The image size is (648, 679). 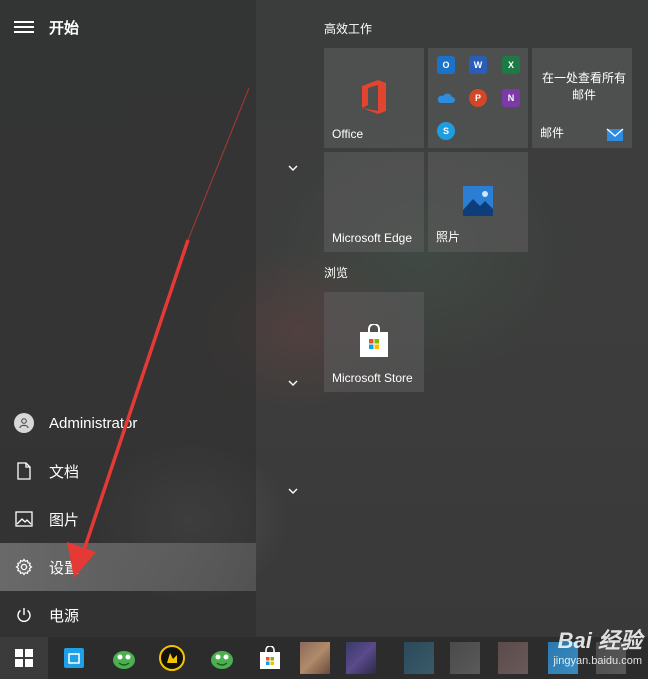 What do you see at coordinates (597, 661) in the screenshot?
I see `watermark-url: jingyan.baidu.com` at bounding box center [597, 661].